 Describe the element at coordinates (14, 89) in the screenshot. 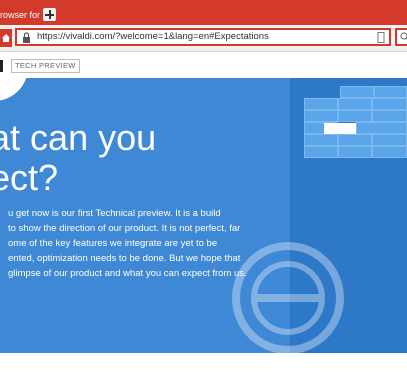

I see `logo-circle` at that location.